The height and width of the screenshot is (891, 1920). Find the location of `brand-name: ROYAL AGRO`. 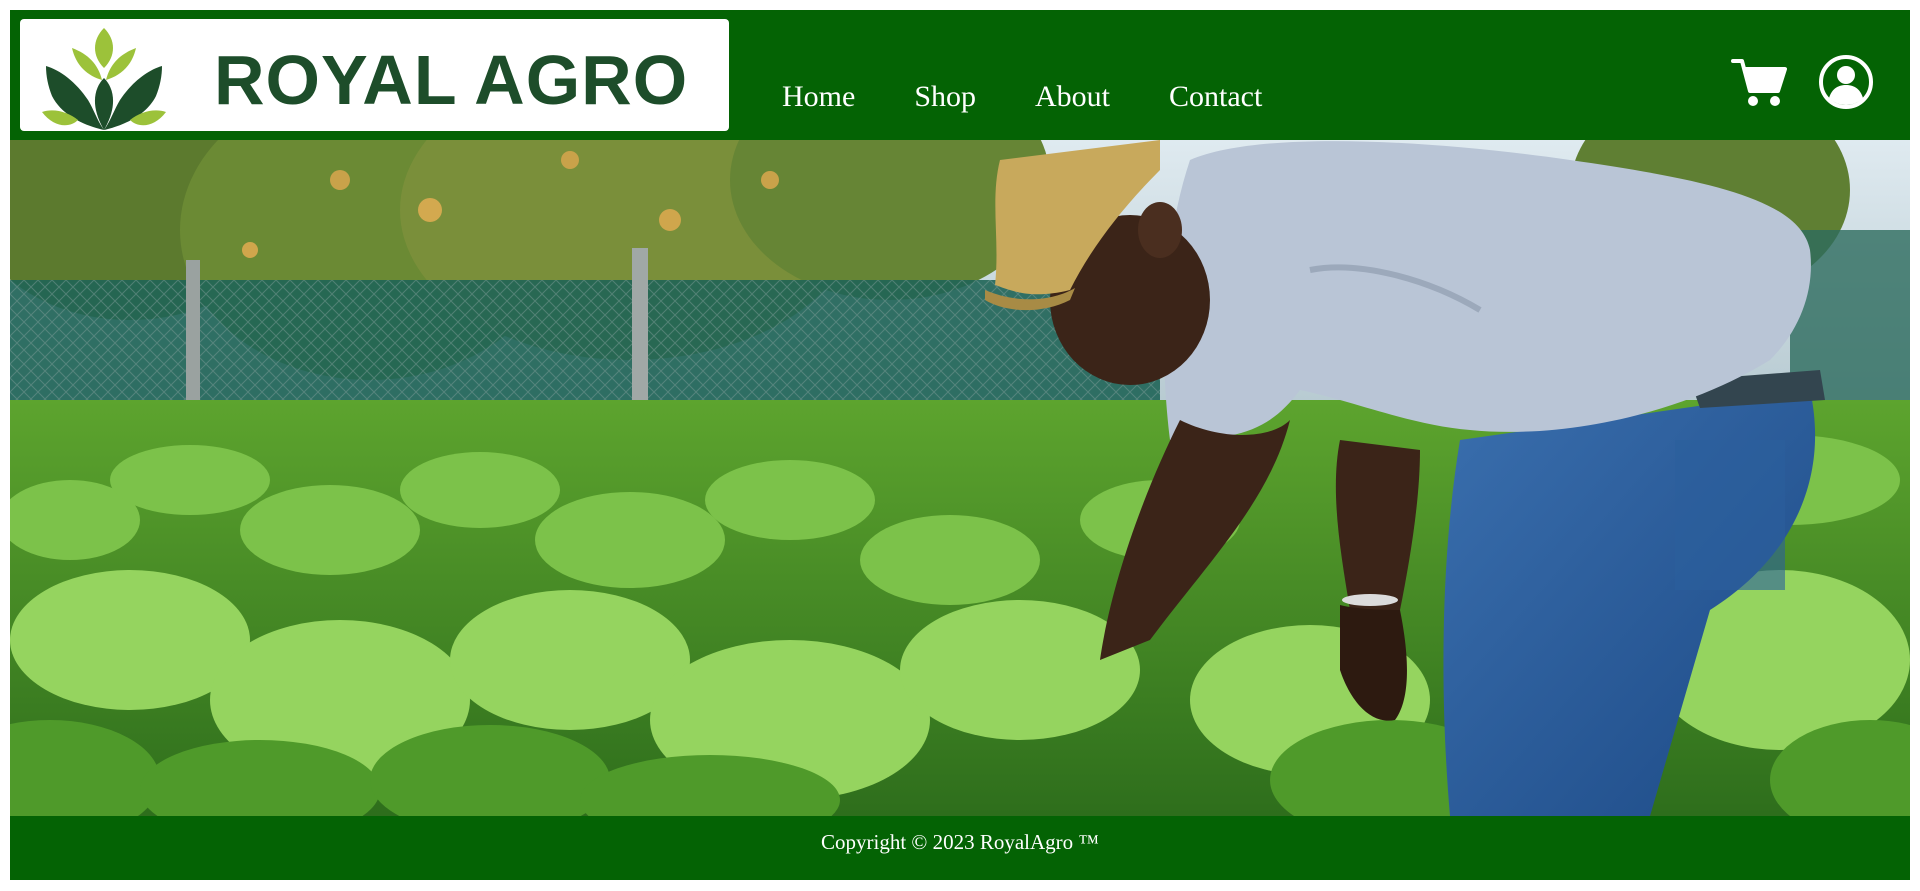

brand-name: ROYAL AGRO is located at coordinates (451, 80).